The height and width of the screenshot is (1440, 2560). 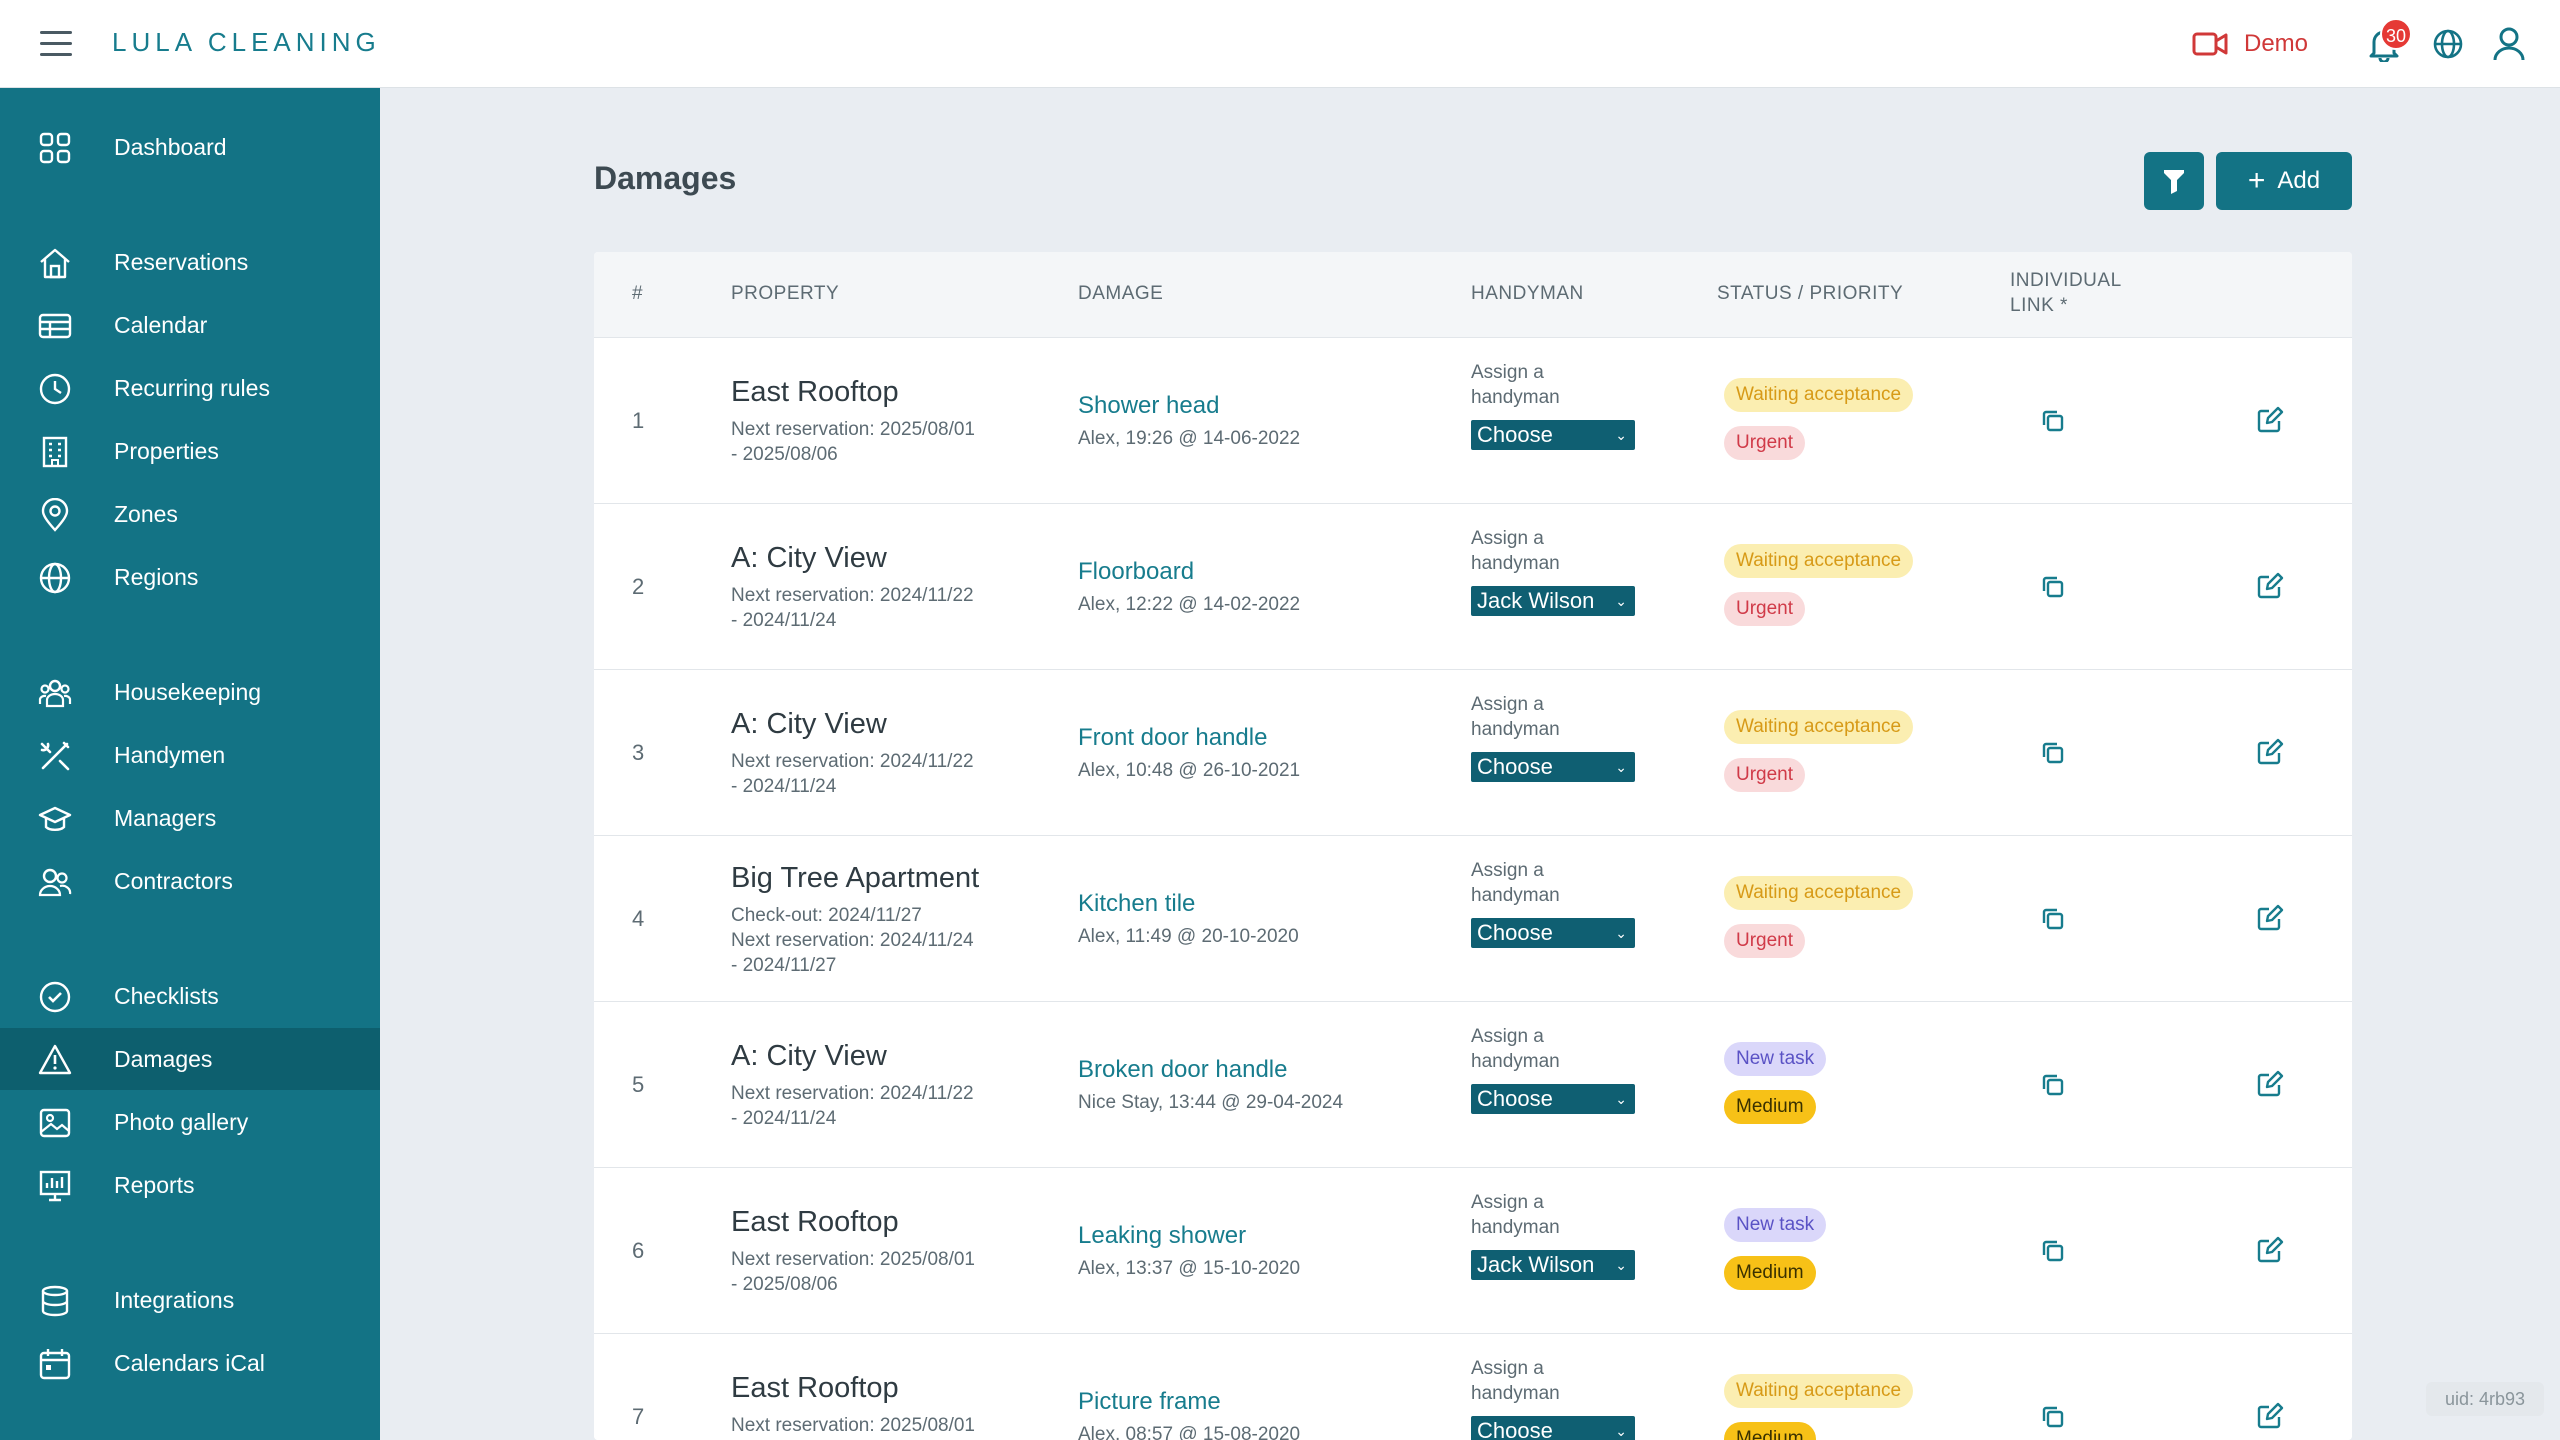 I want to click on sidebar-item-photo-gallery: Photo gallery, so click(x=190, y=1122).